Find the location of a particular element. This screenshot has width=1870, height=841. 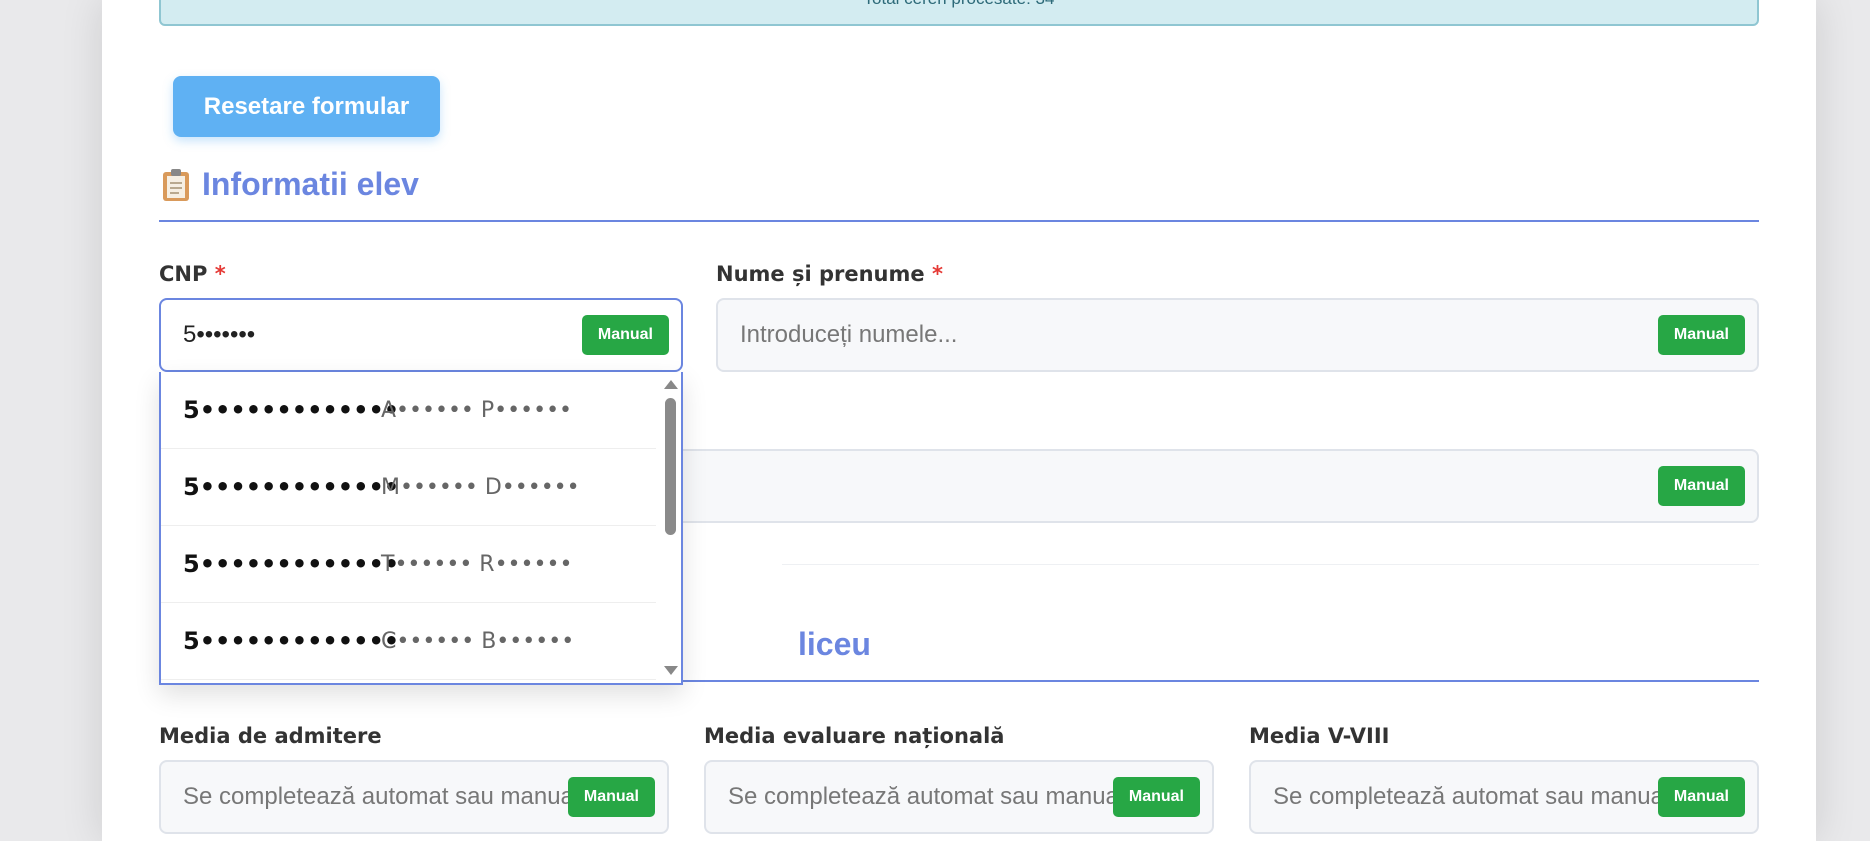

list-item: 5••••••••••••• C•••••• B•••••• is located at coordinates (408, 641).